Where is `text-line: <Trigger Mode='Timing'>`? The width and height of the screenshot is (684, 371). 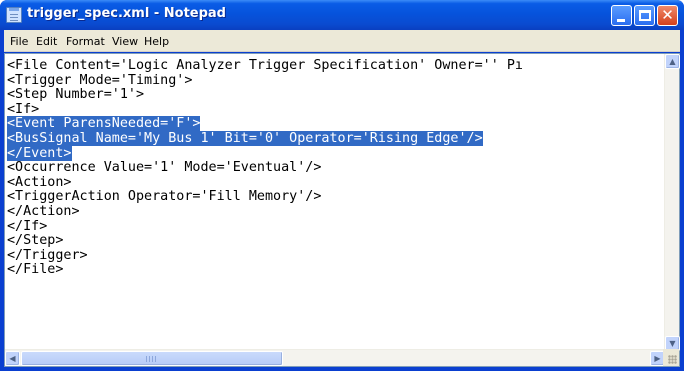 text-line: <Trigger Mode='Timing'> is located at coordinates (336, 80).